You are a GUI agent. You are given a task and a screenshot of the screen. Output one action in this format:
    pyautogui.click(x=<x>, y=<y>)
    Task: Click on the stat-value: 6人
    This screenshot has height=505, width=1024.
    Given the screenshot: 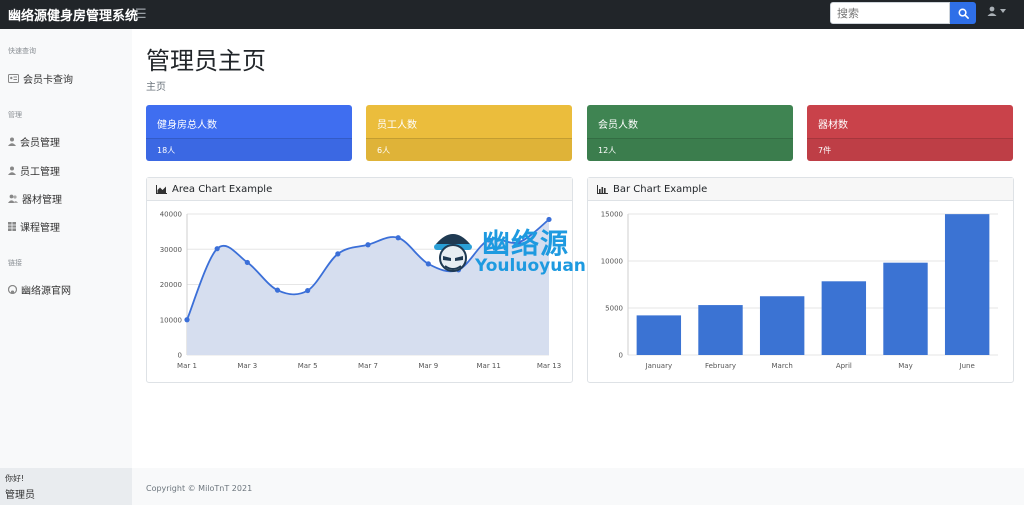 What is the action you would take?
    pyautogui.click(x=469, y=149)
    